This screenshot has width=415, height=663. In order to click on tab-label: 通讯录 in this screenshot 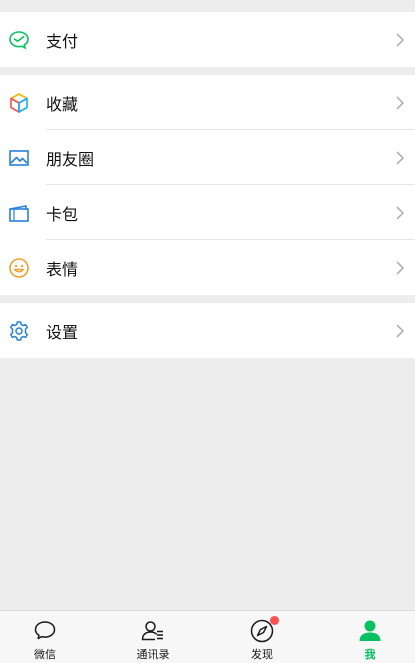, I will do `click(153, 654)`.